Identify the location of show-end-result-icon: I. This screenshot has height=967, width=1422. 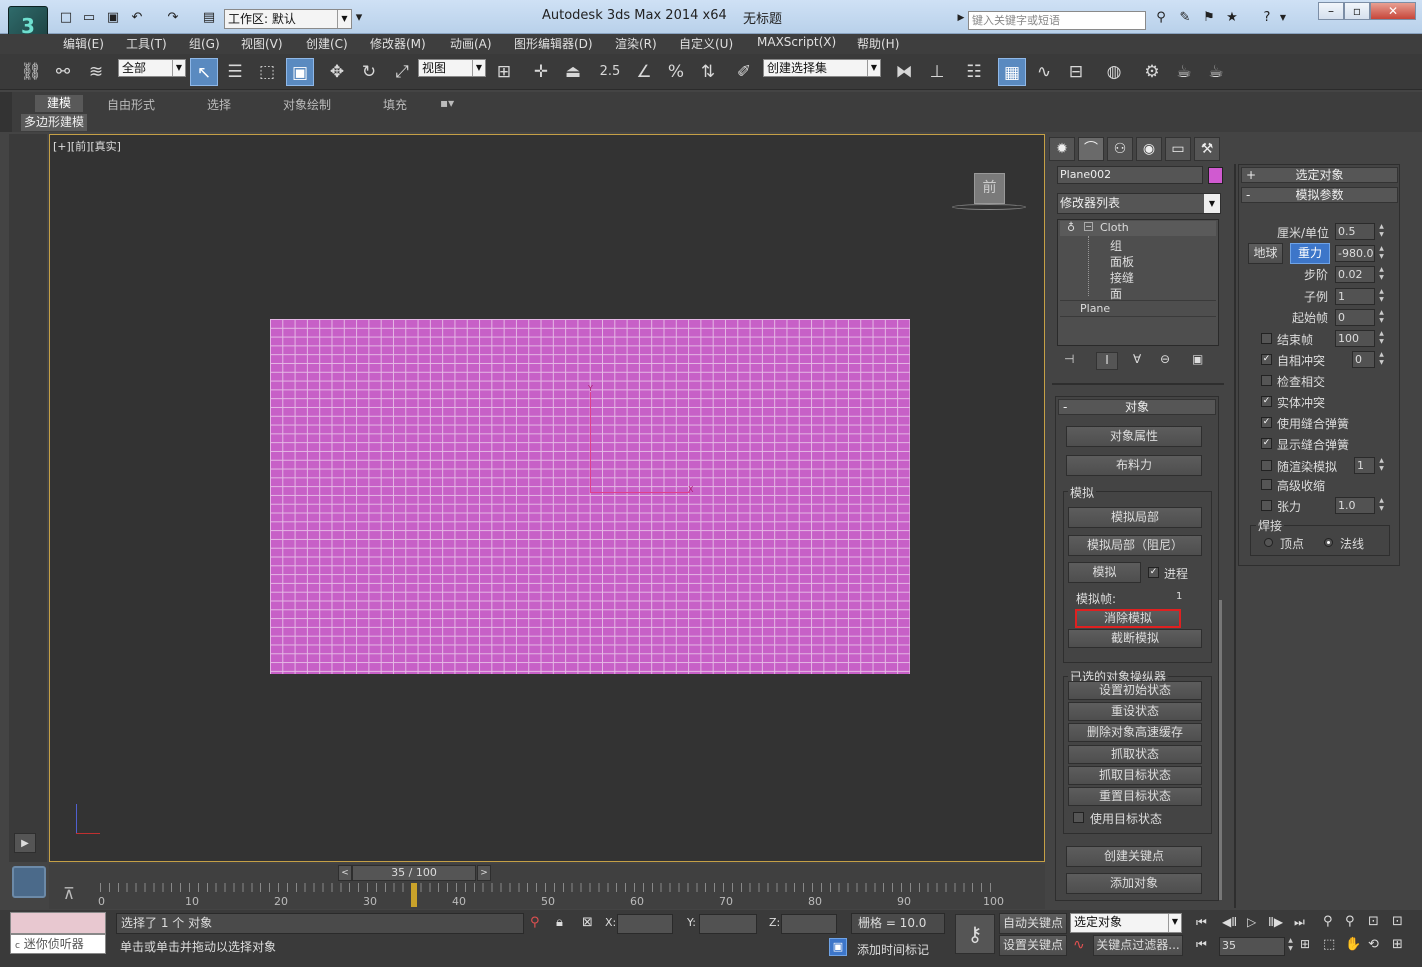
(1107, 361).